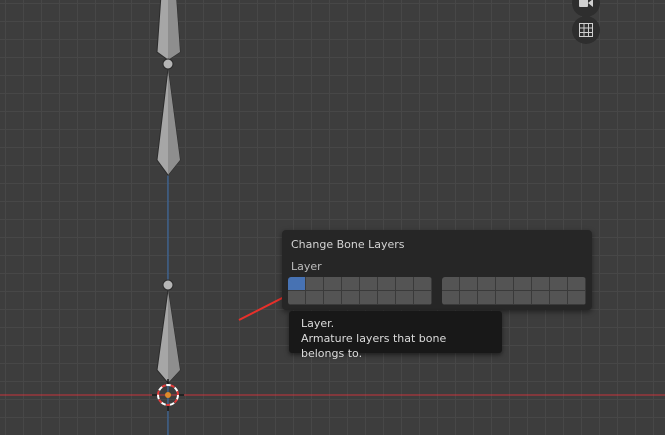  What do you see at coordinates (348, 244) in the screenshot?
I see `popup-title: Change Bone Layers` at bounding box center [348, 244].